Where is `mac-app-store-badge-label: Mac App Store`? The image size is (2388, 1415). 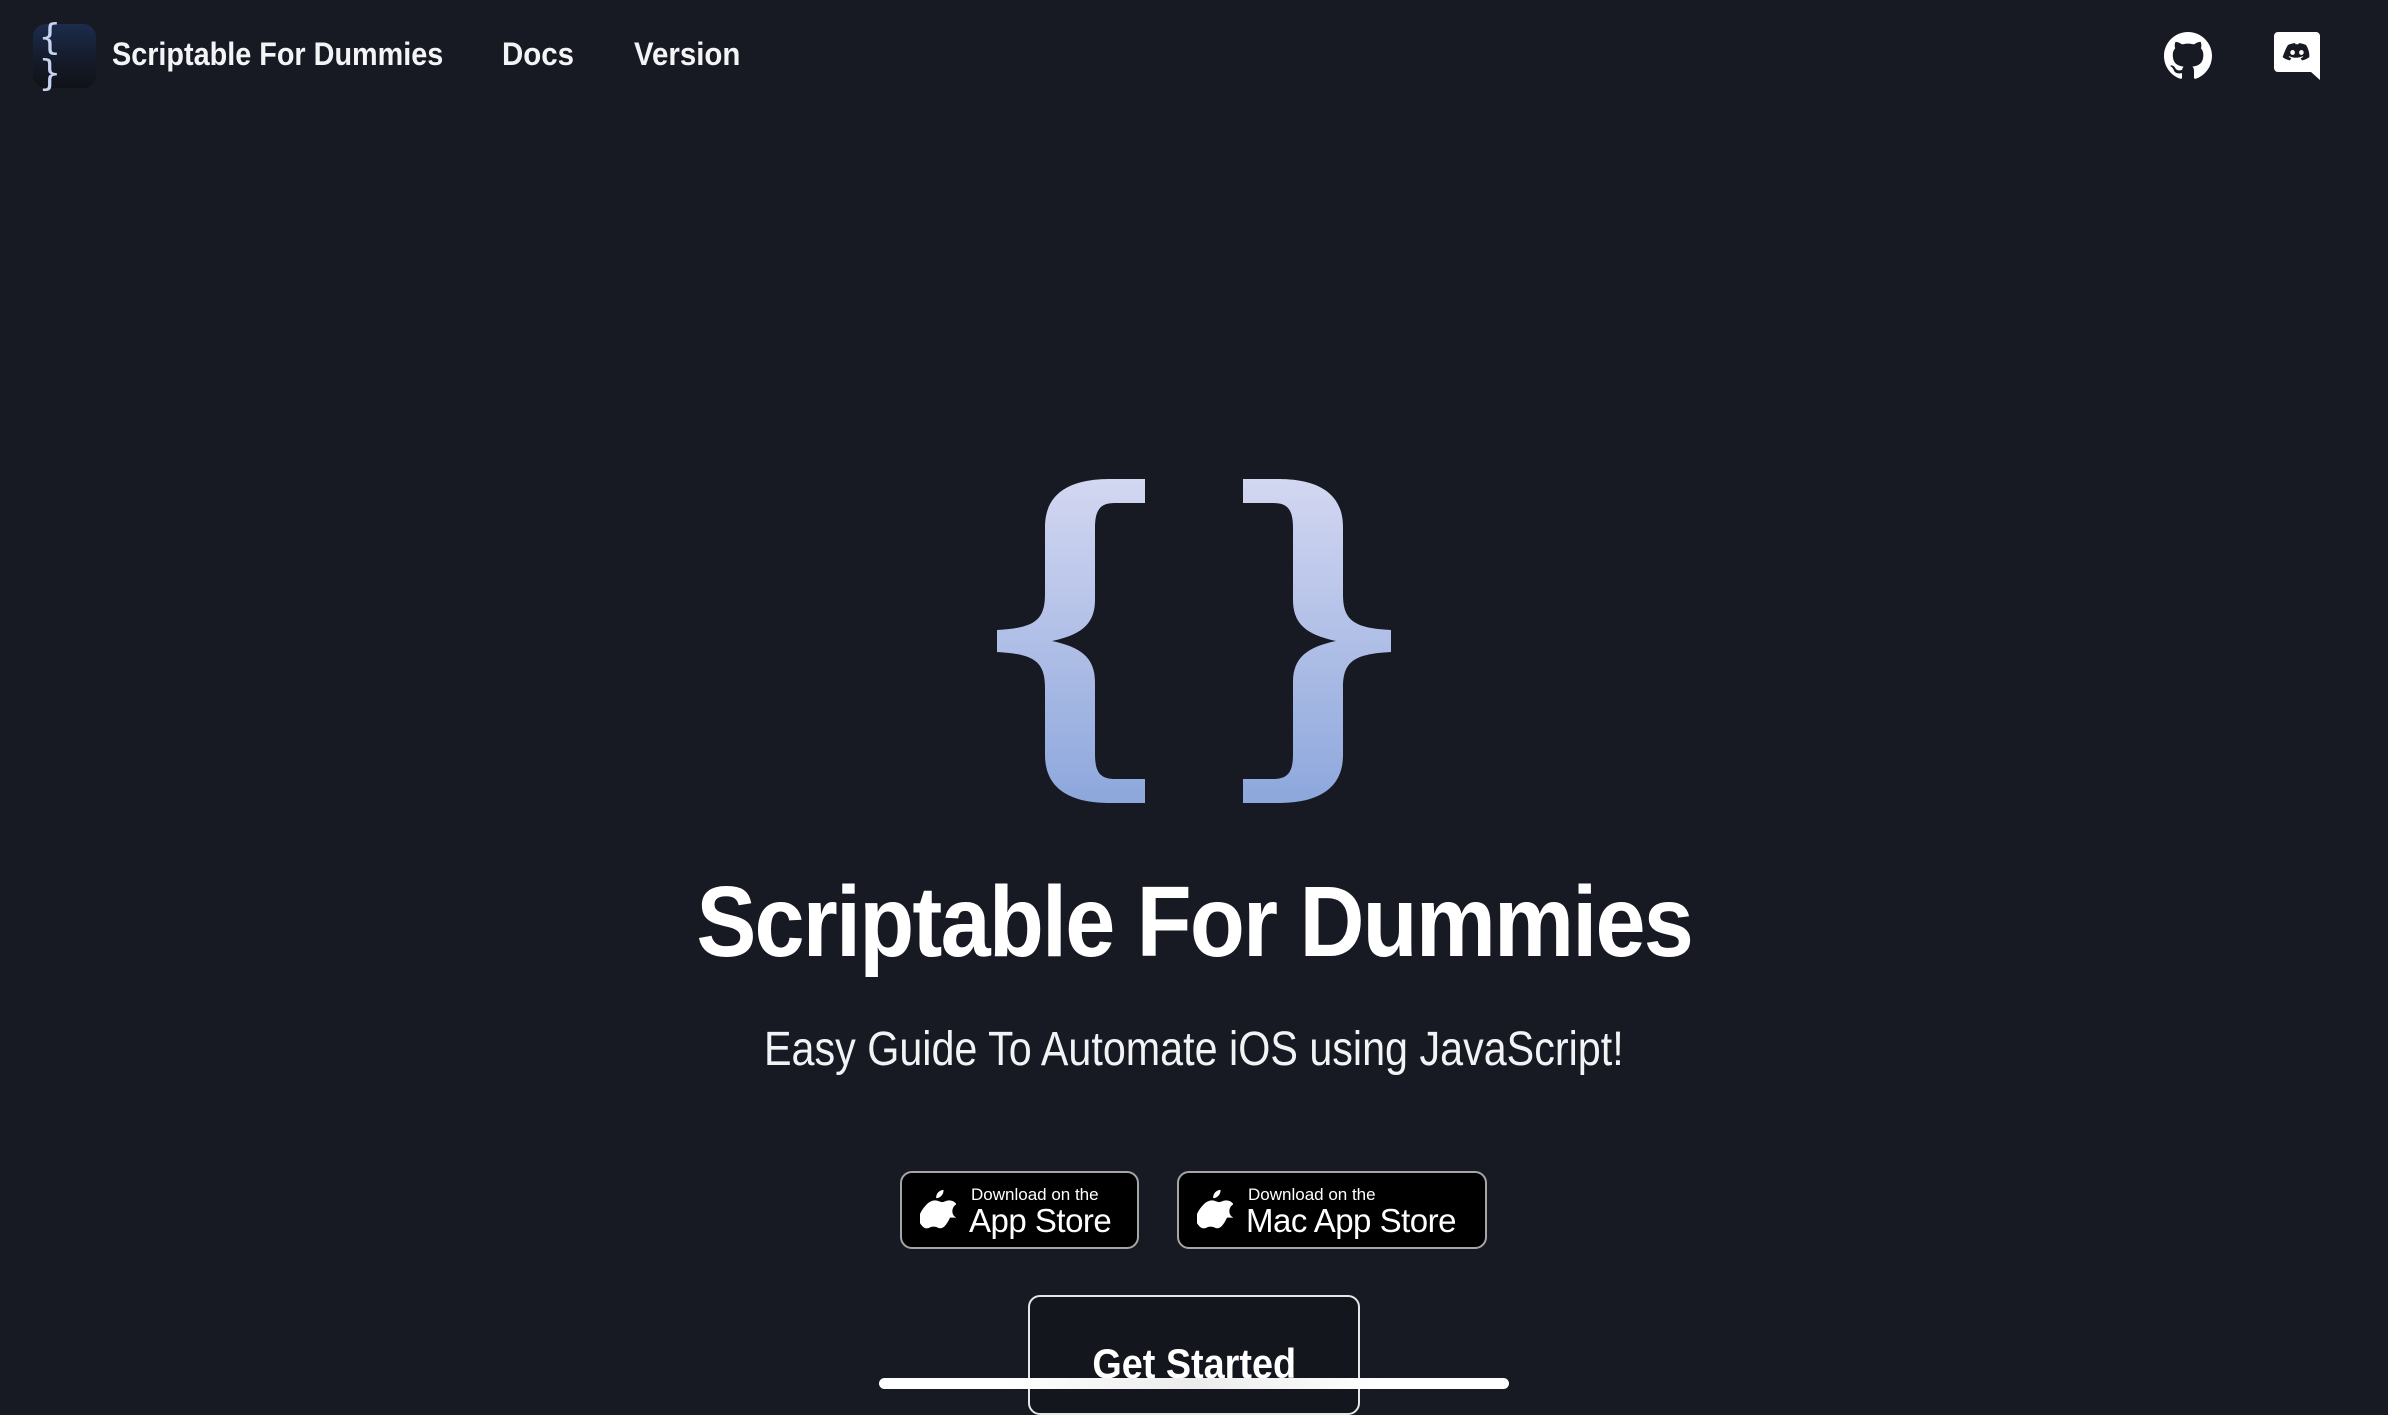 mac-app-store-badge-label: Mac App Store is located at coordinates (1351, 1220).